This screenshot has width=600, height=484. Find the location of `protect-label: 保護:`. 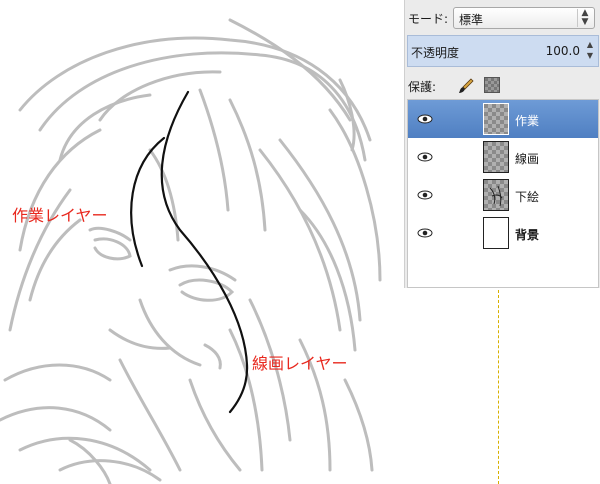

protect-label: 保護: is located at coordinates (422, 87).